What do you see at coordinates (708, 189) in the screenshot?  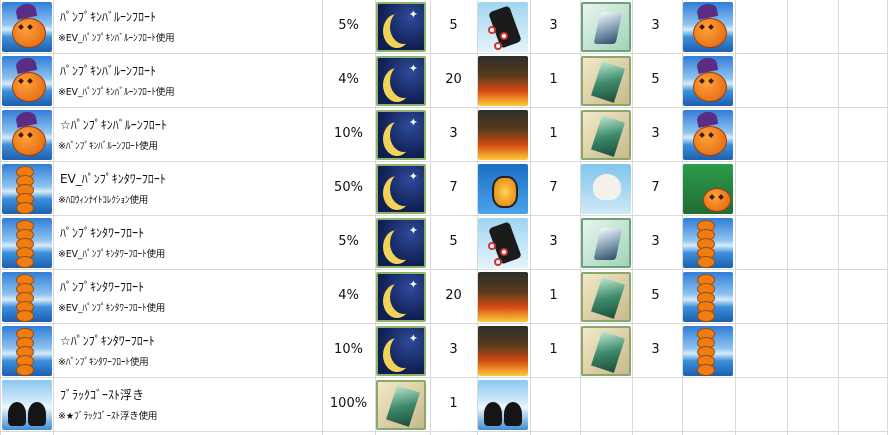 I see `halloween-book-icon` at bounding box center [708, 189].